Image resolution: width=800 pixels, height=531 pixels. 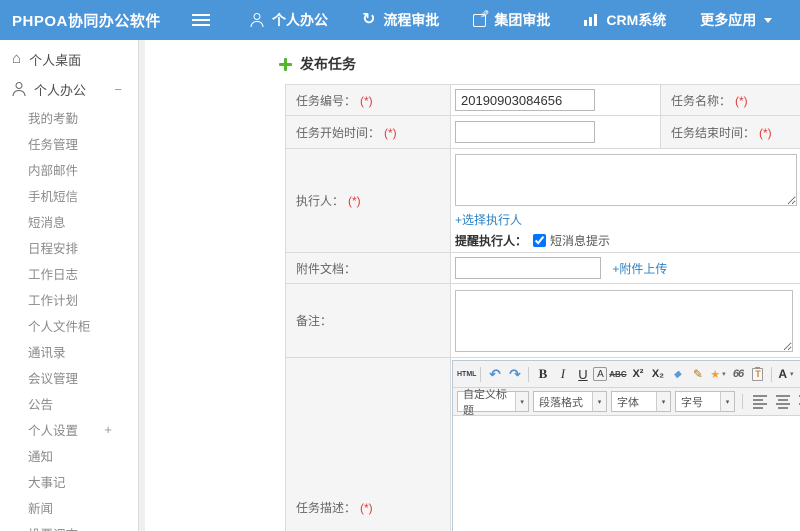 I want to click on add-plus-icon, so click(x=285, y=64).